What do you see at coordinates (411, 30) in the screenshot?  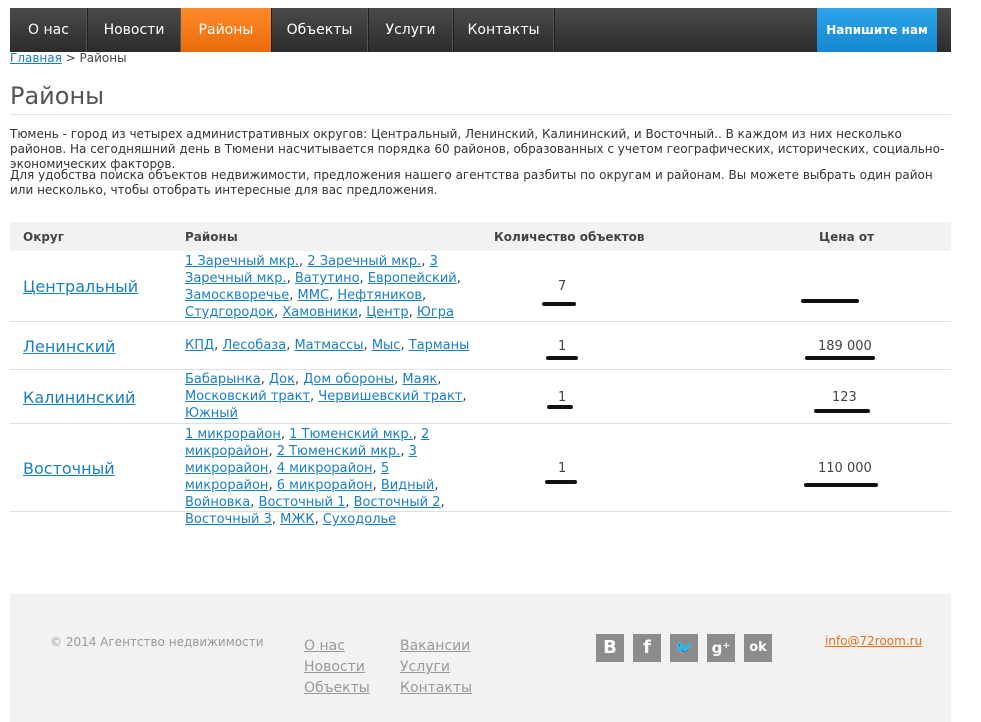 I see `nav-item-services: Услуги` at bounding box center [411, 30].